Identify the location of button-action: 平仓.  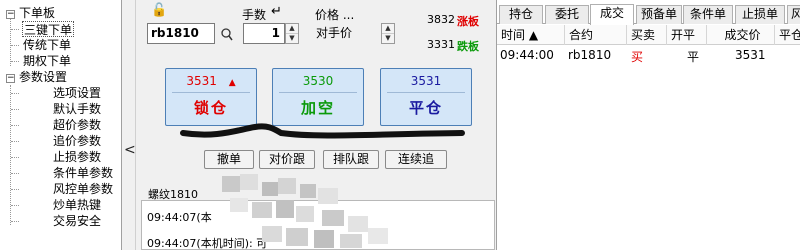
(425, 108).